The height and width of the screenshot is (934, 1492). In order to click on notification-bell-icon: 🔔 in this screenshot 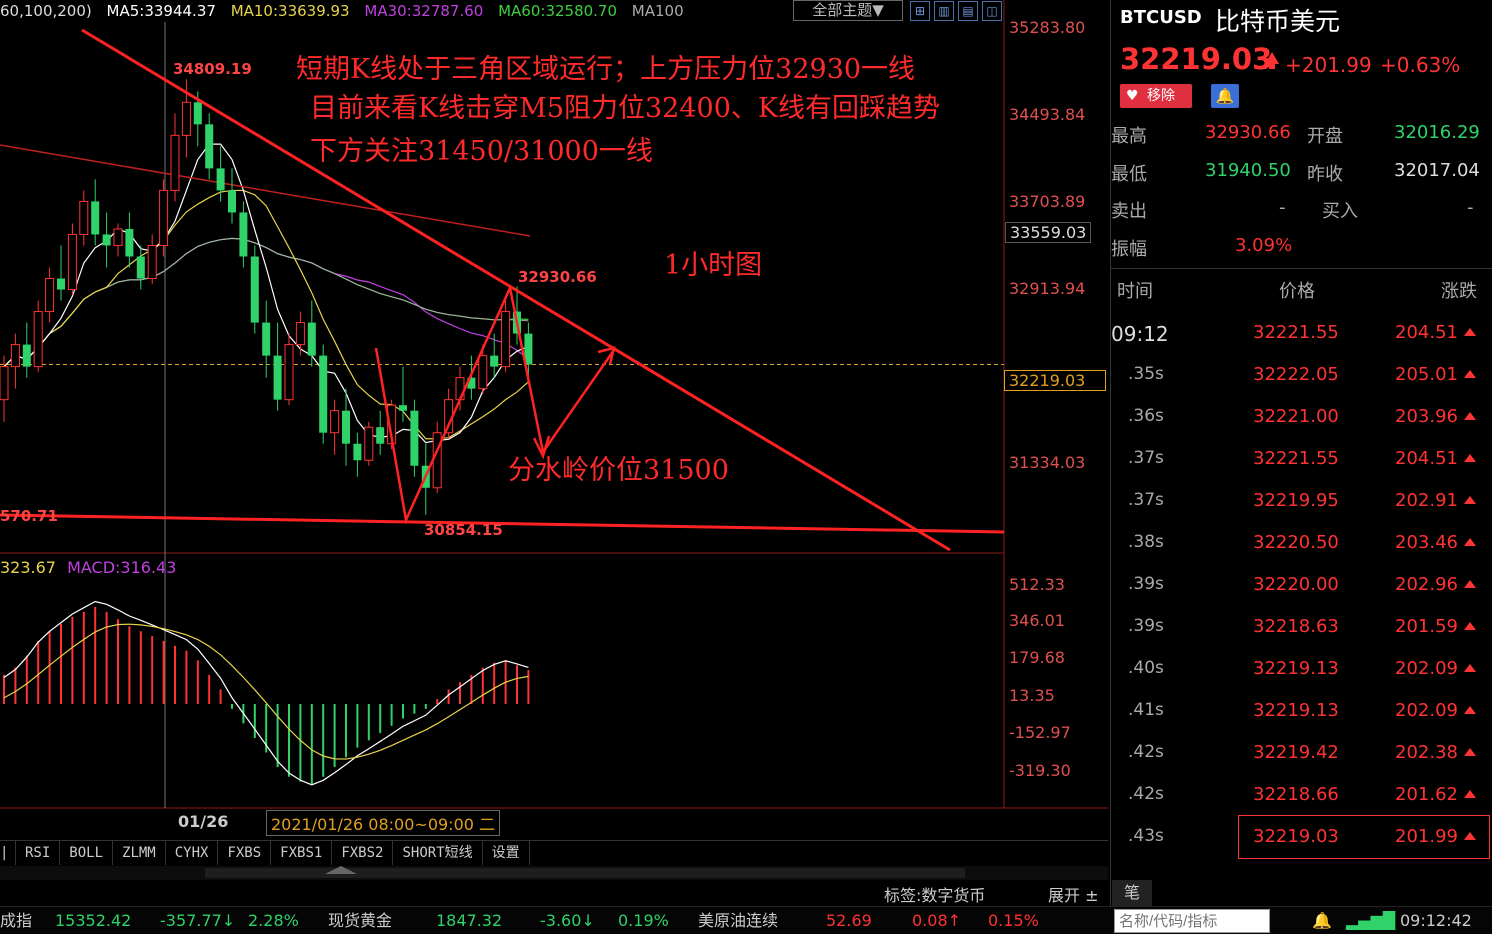, I will do `click(1322, 920)`.